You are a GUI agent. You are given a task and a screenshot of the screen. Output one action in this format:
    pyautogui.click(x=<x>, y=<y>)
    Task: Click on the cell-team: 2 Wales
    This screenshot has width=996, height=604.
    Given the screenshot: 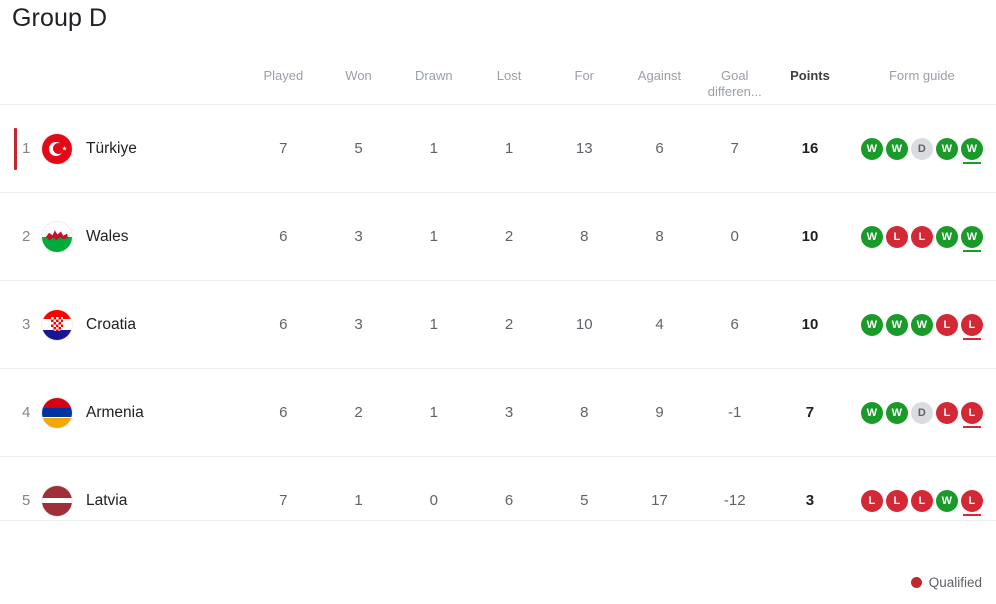 What is the action you would take?
    pyautogui.click(x=123, y=236)
    